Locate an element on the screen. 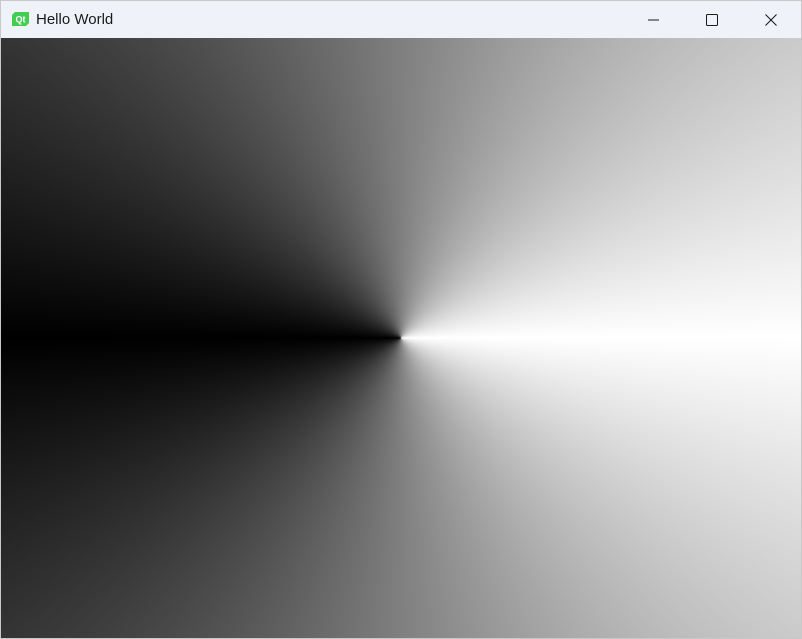  minimize-button is located at coordinates (654, 19).